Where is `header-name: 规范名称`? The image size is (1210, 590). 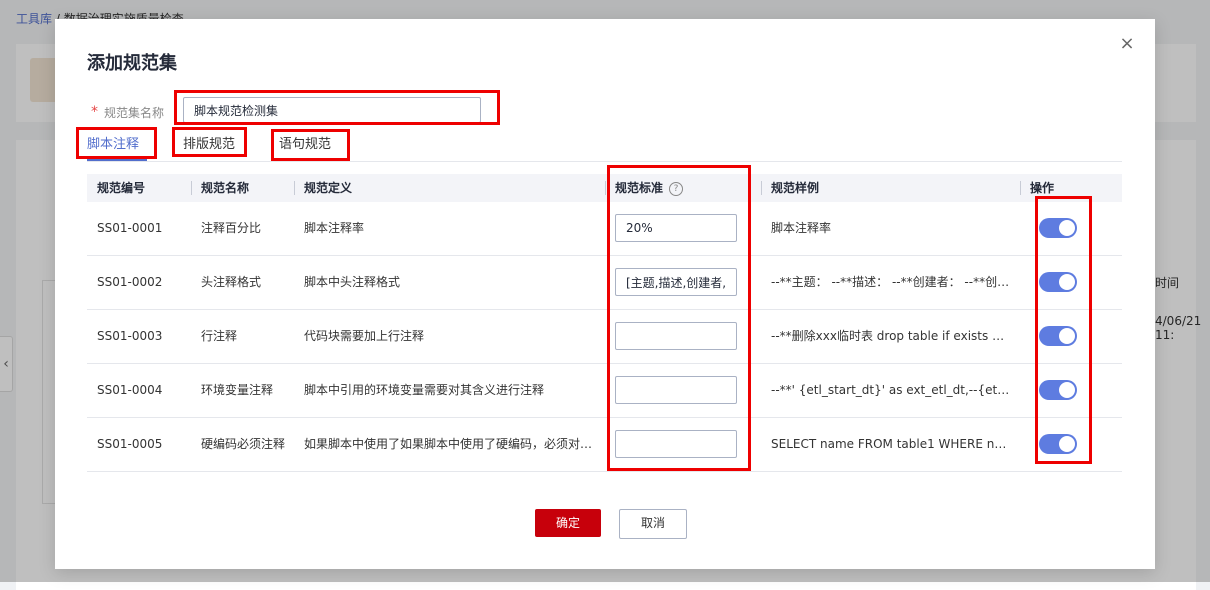 header-name: 规范名称 is located at coordinates (225, 188).